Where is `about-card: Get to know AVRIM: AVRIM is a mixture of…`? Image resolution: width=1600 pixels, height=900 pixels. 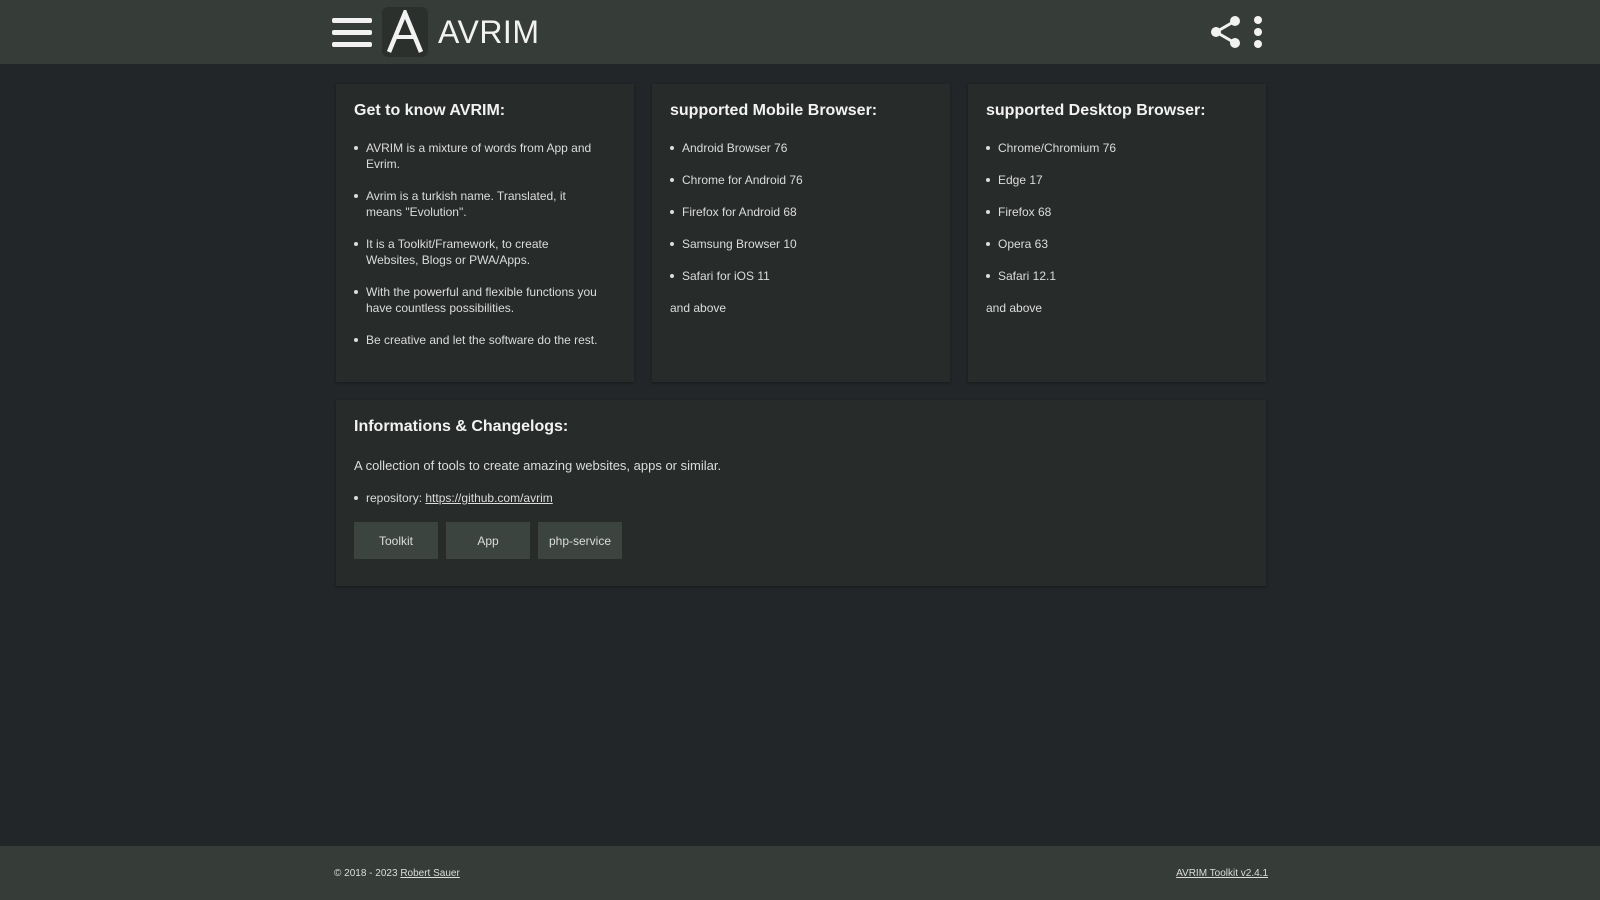
about-card: Get to know AVRIM: AVRIM is a mixture of… is located at coordinates (485, 233).